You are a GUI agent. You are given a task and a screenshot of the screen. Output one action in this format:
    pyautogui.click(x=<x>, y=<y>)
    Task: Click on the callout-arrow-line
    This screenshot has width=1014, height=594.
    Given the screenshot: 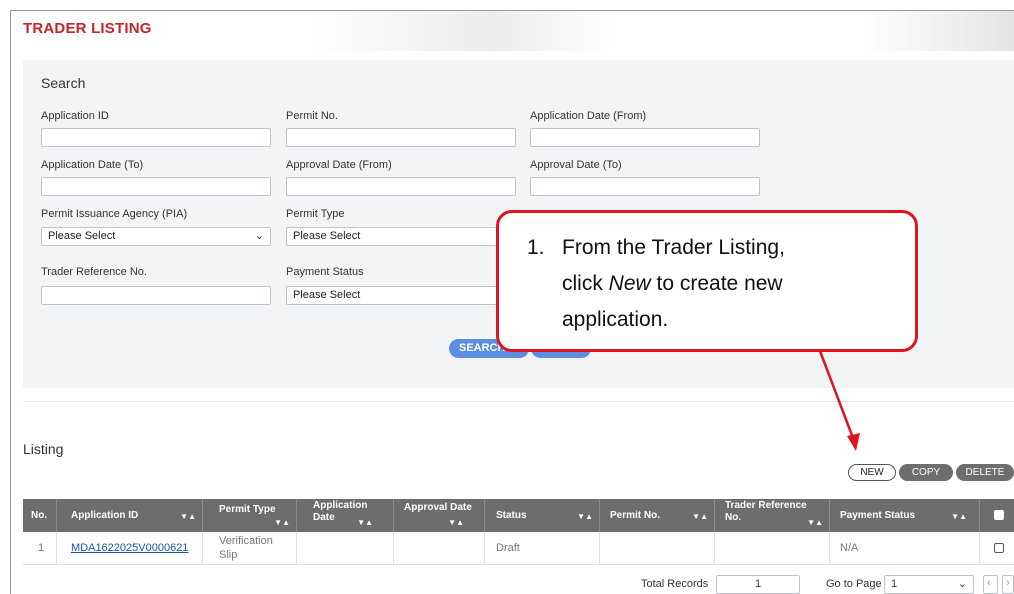 What is the action you would take?
    pyautogui.click(x=836, y=394)
    